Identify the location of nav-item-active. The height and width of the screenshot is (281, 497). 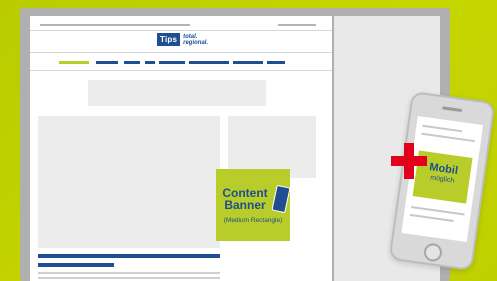
(74, 62).